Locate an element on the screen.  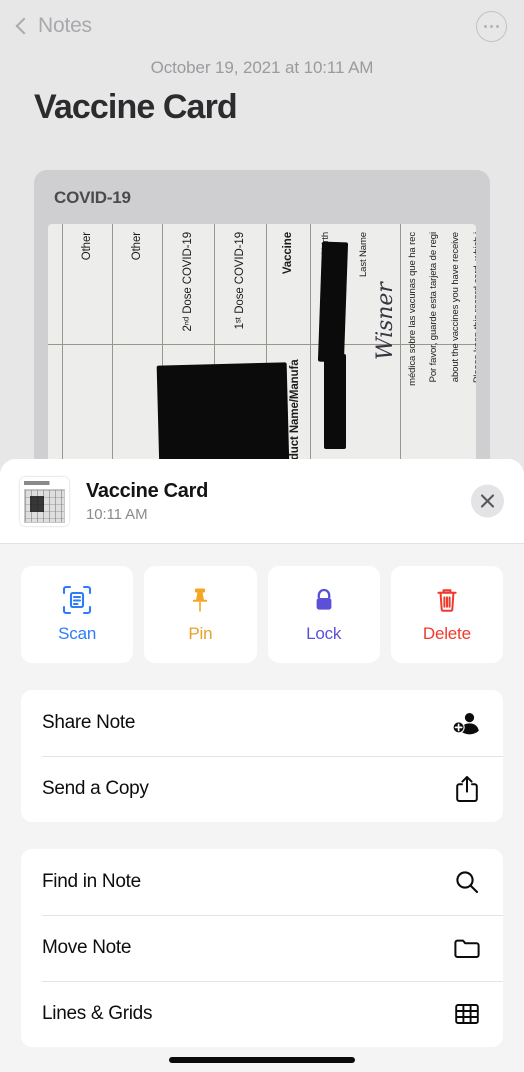
delete-button: Delete is located at coordinates (446, 614).